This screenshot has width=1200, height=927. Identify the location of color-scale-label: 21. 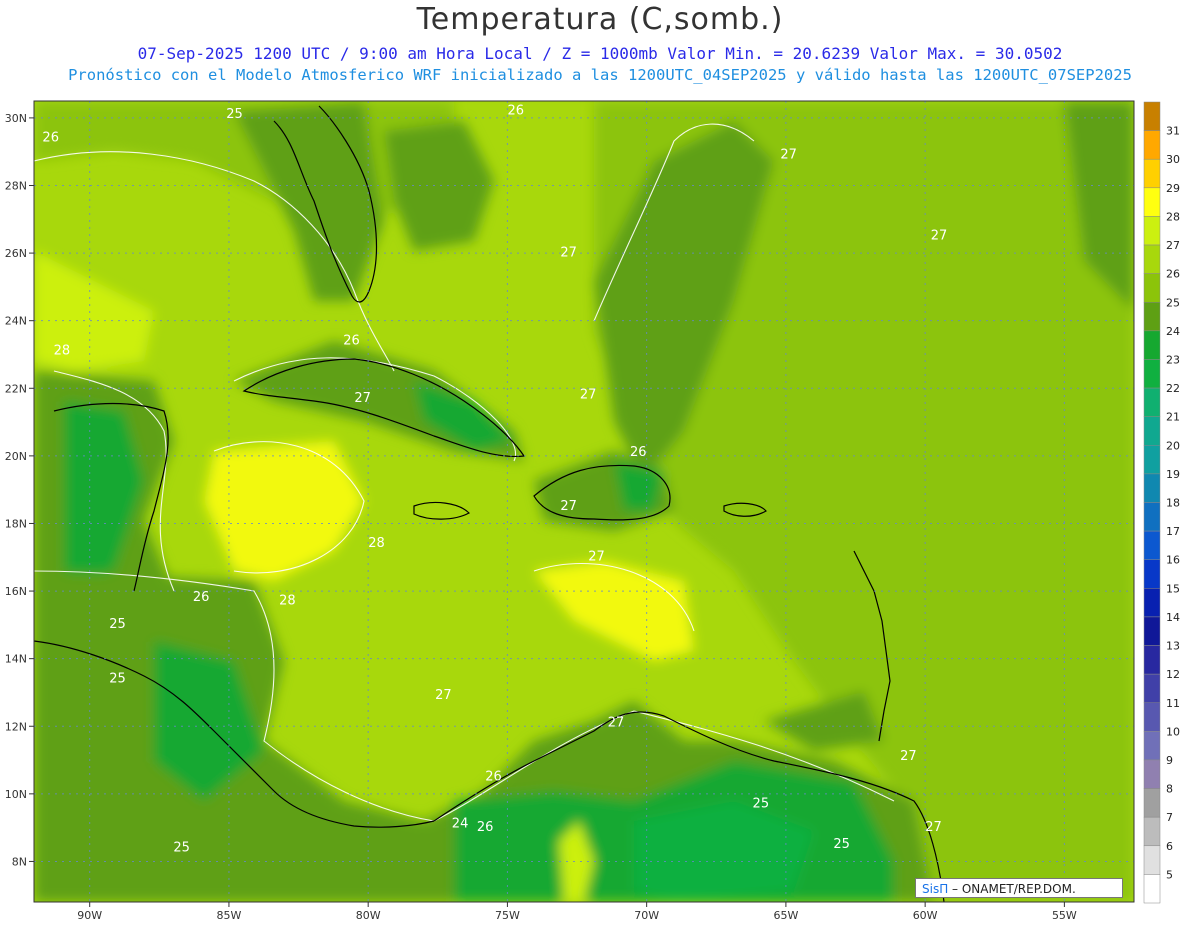
(1173, 417).